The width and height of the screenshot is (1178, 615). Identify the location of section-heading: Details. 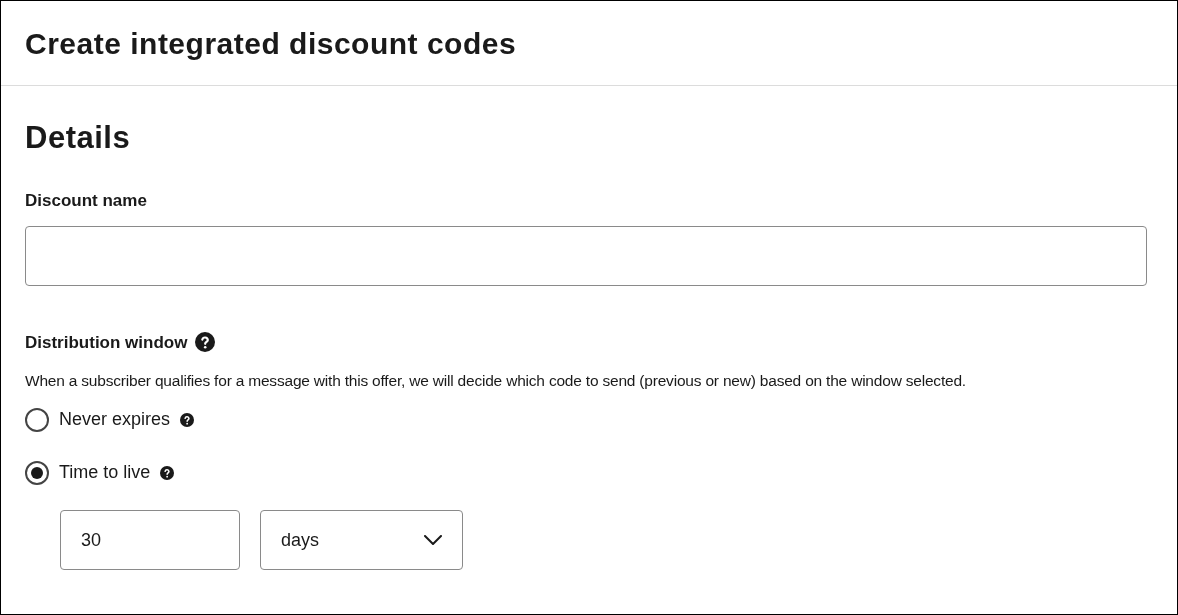
(78, 138).